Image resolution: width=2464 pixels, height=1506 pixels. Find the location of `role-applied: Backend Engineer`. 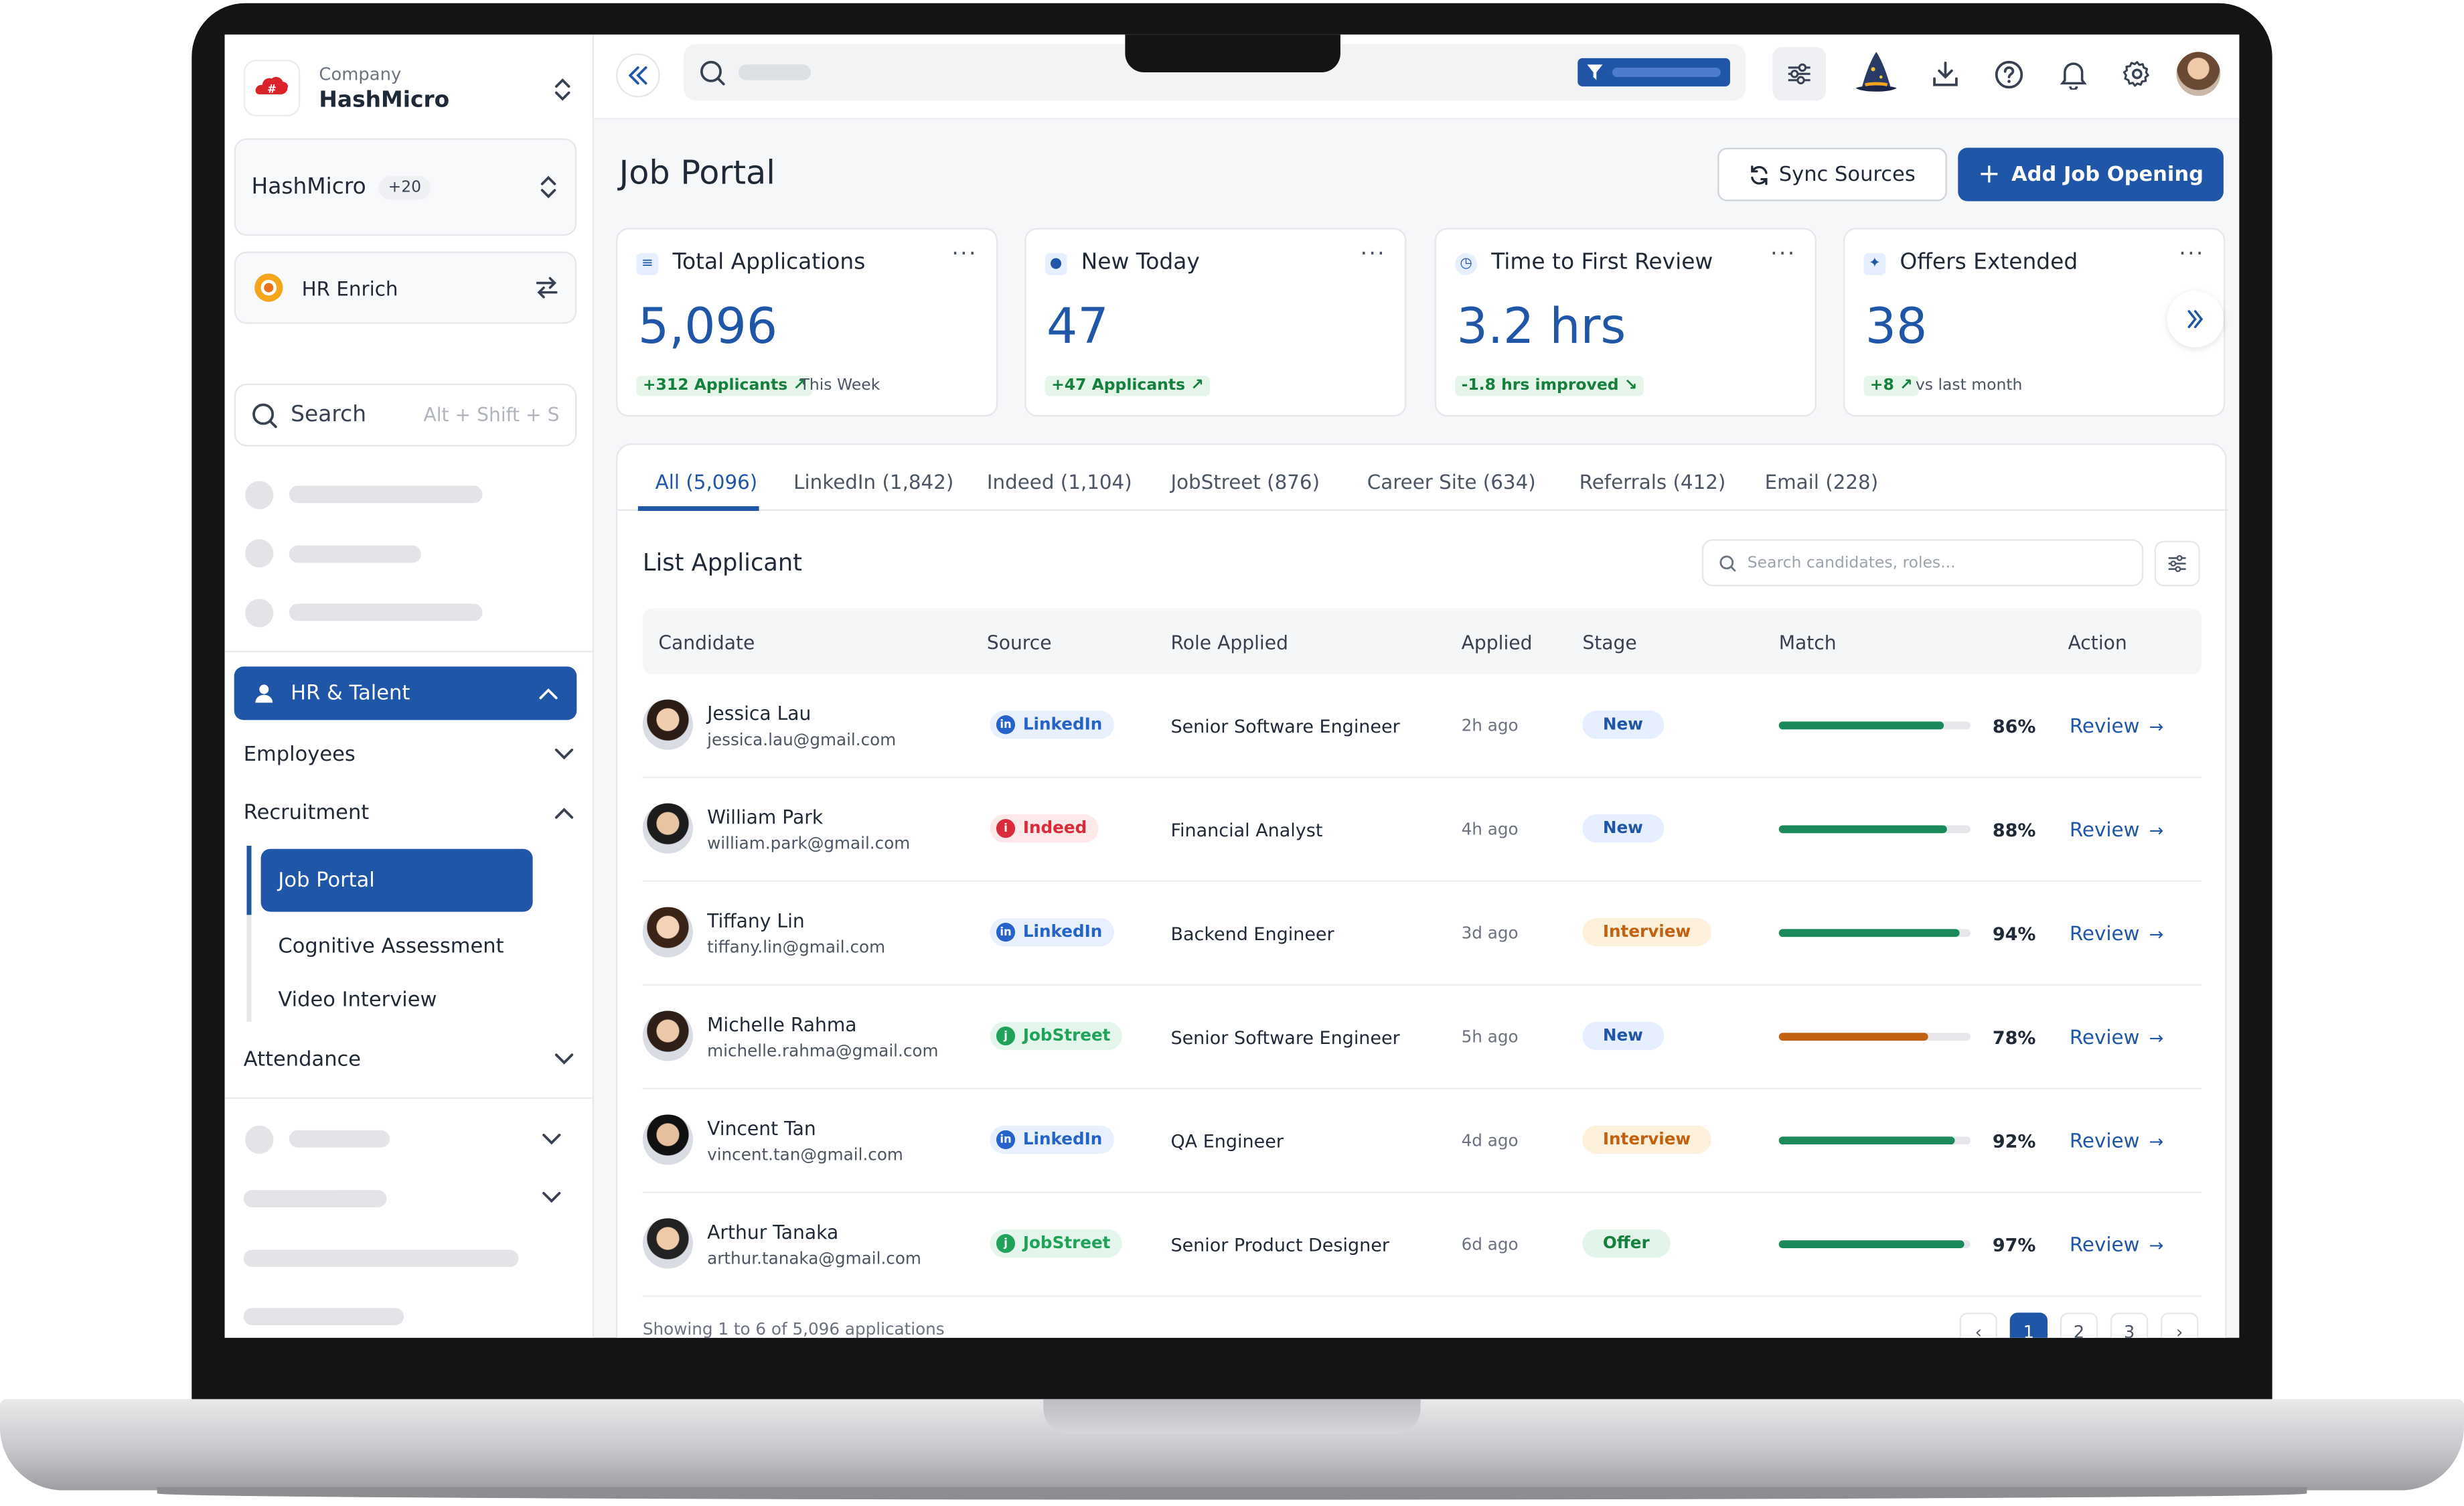

role-applied: Backend Engineer is located at coordinates (1252, 934).